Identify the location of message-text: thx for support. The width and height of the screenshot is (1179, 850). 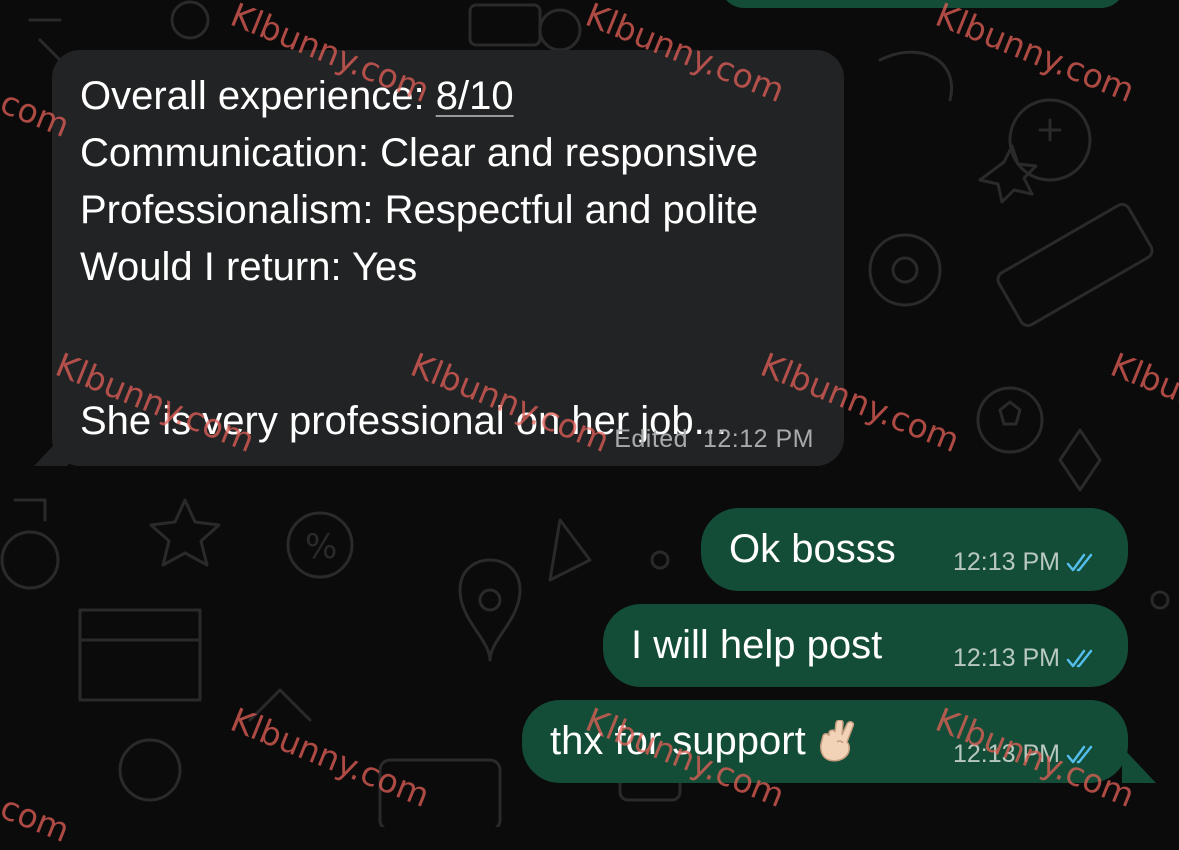
(703, 741).